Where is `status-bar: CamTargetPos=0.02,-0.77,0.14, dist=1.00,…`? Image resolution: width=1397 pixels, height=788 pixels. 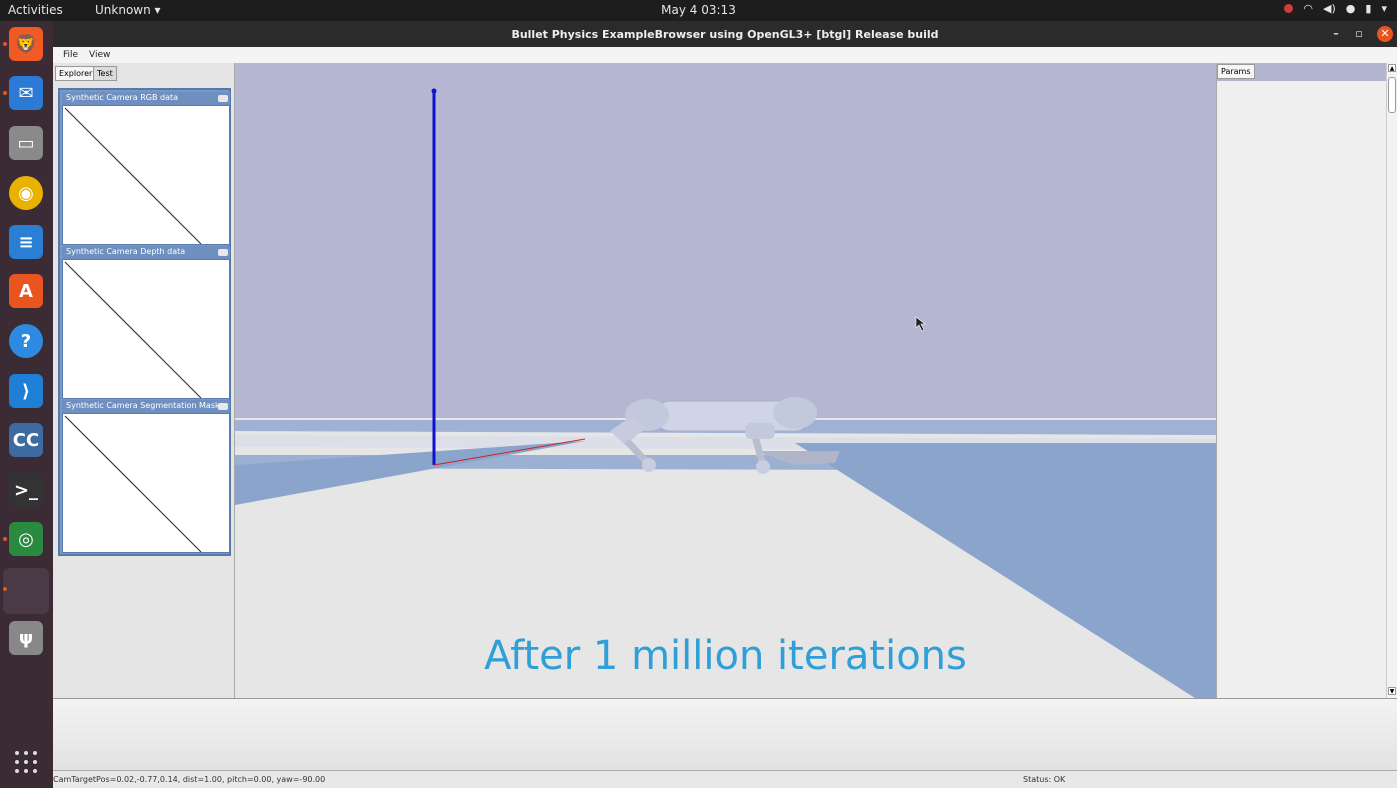 status-bar: CamTargetPos=0.02,-0.77,0.14, dist=1.00,… is located at coordinates (725, 779).